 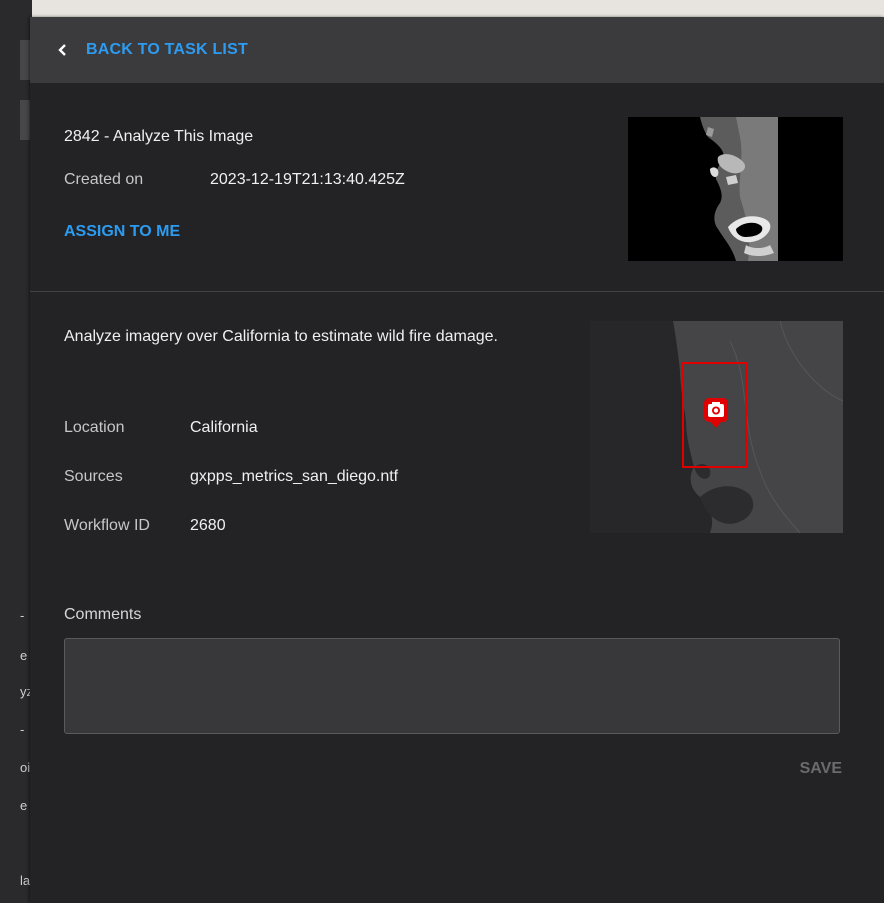 What do you see at coordinates (94, 427) in the screenshot?
I see `location-label: Location` at bounding box center [94, 427].